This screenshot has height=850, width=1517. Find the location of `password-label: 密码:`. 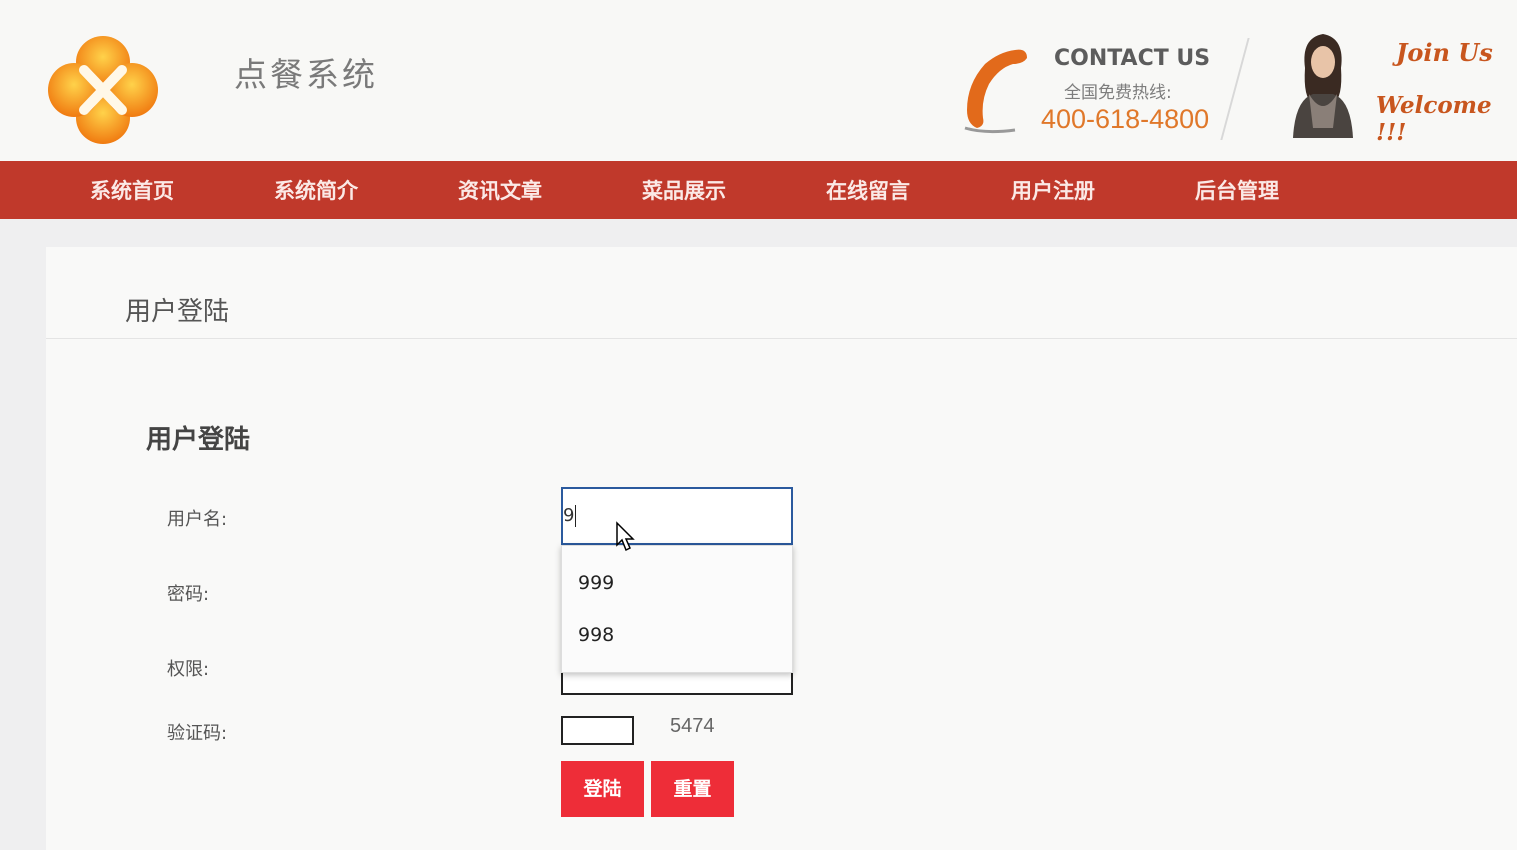

password-label: 密码: is located at coordinates (188, 594).